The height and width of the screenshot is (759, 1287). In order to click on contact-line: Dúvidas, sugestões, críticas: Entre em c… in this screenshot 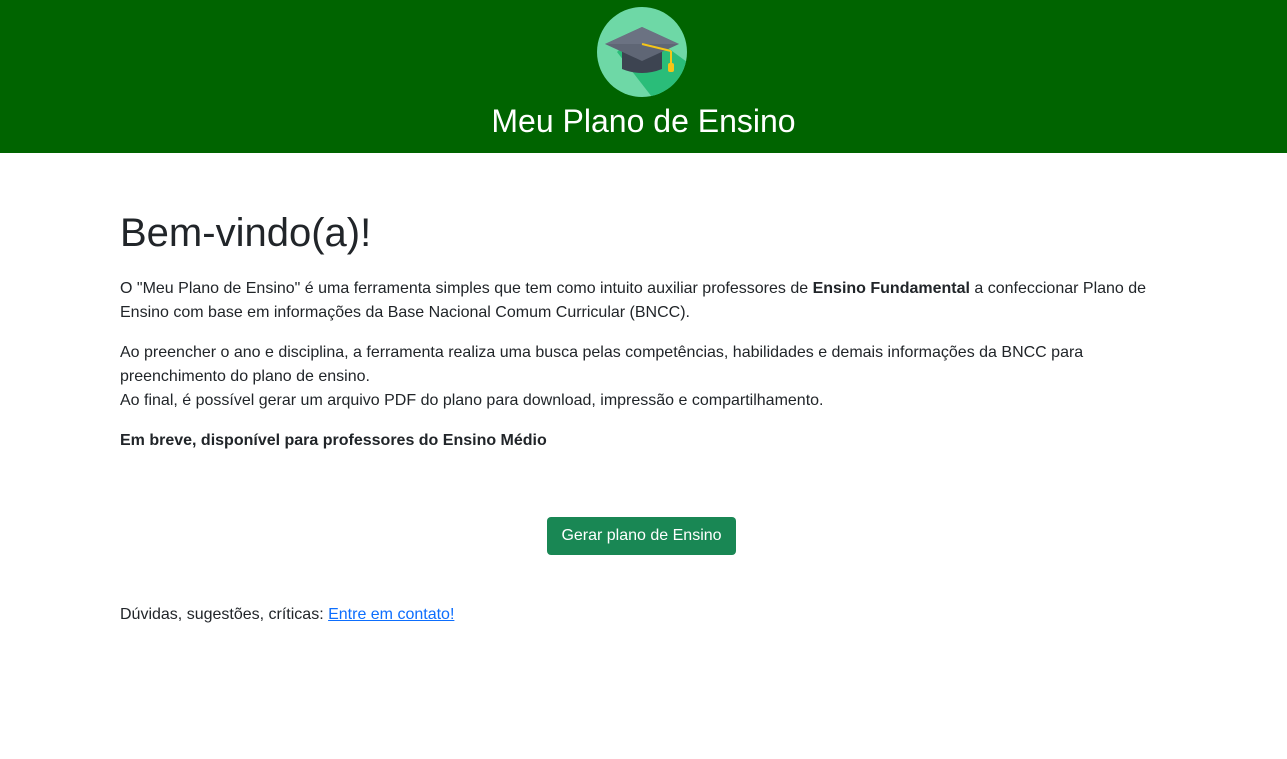, I will do `click(287, 615)`.